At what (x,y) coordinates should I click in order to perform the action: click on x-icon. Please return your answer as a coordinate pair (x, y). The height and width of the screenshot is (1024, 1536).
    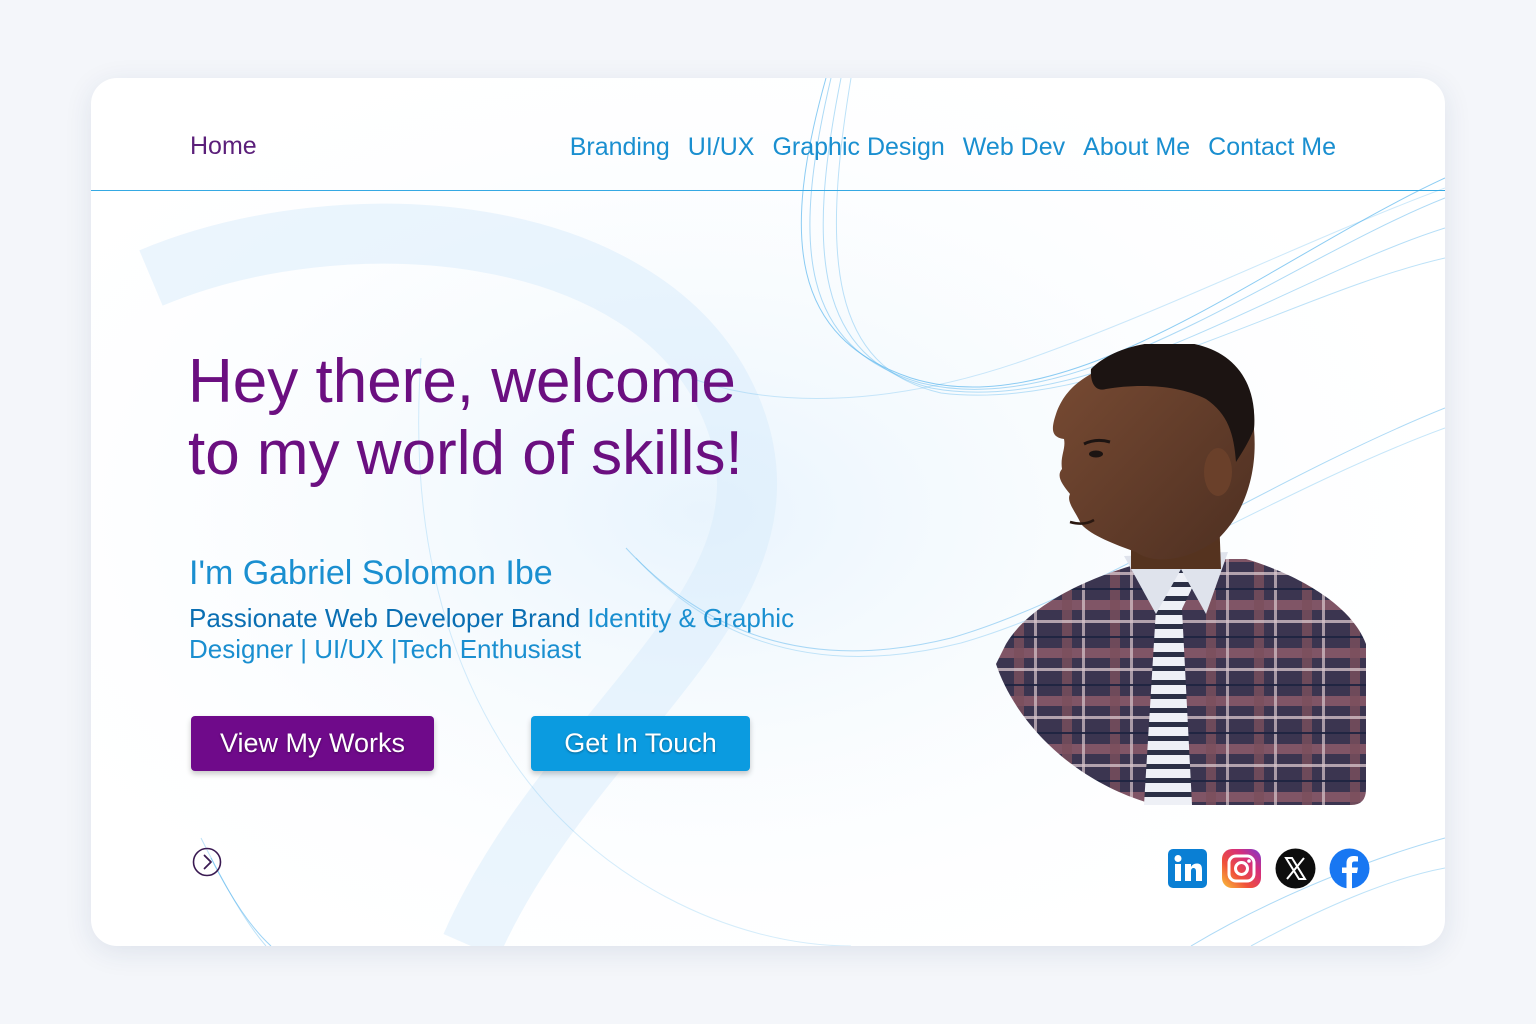
    Looking at the image, I should click on (1295, 868).